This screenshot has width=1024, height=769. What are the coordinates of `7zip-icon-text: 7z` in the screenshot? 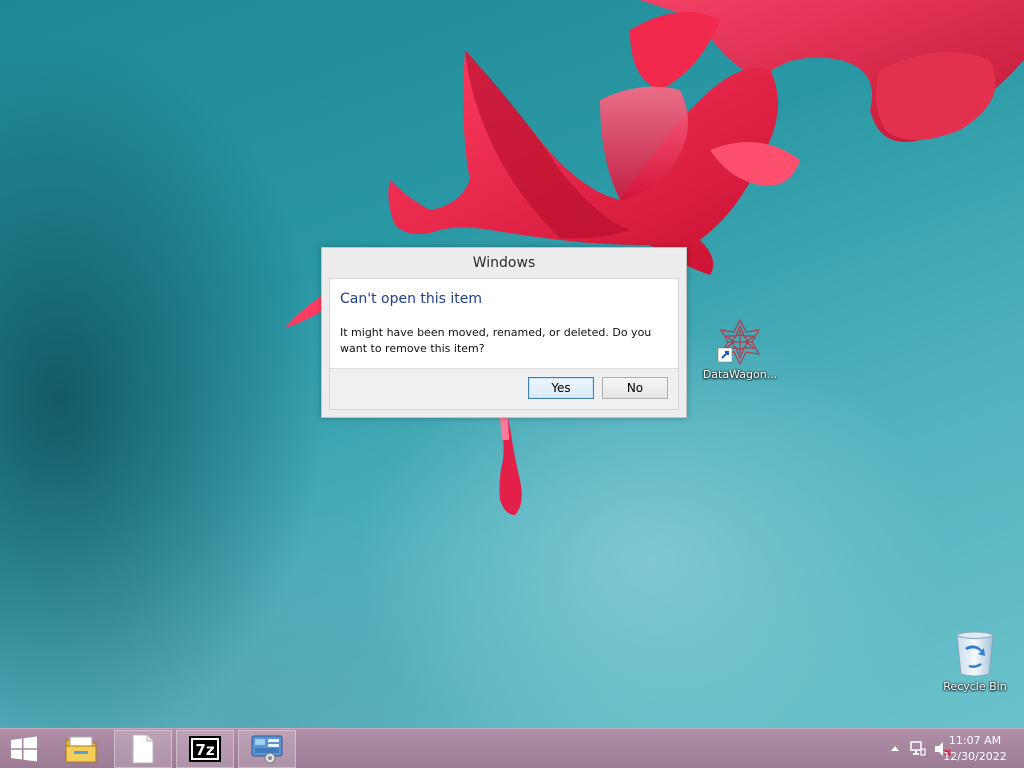 It's located at (204, 750).